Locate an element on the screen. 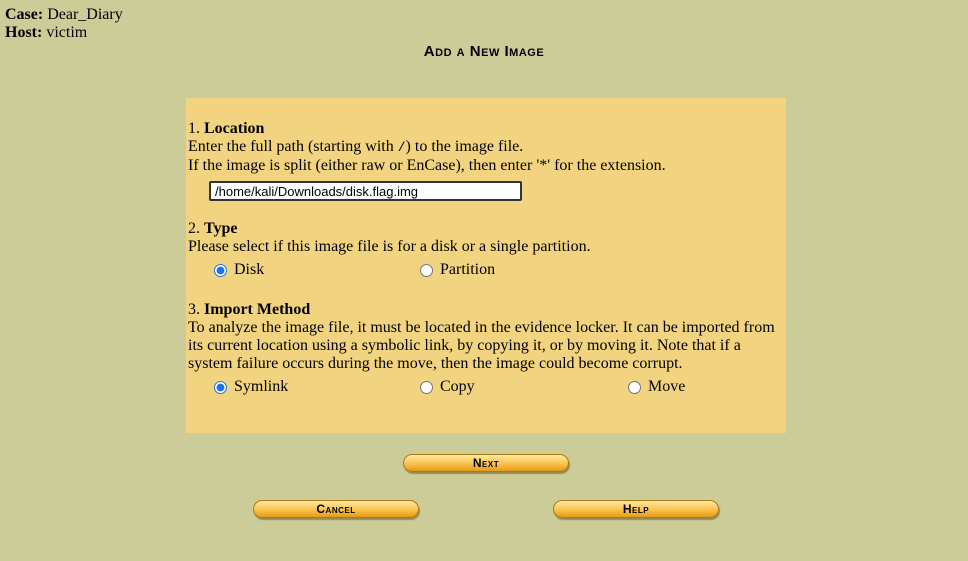  import-options: Symlink Copy Move is located at coordinates (486, 389).